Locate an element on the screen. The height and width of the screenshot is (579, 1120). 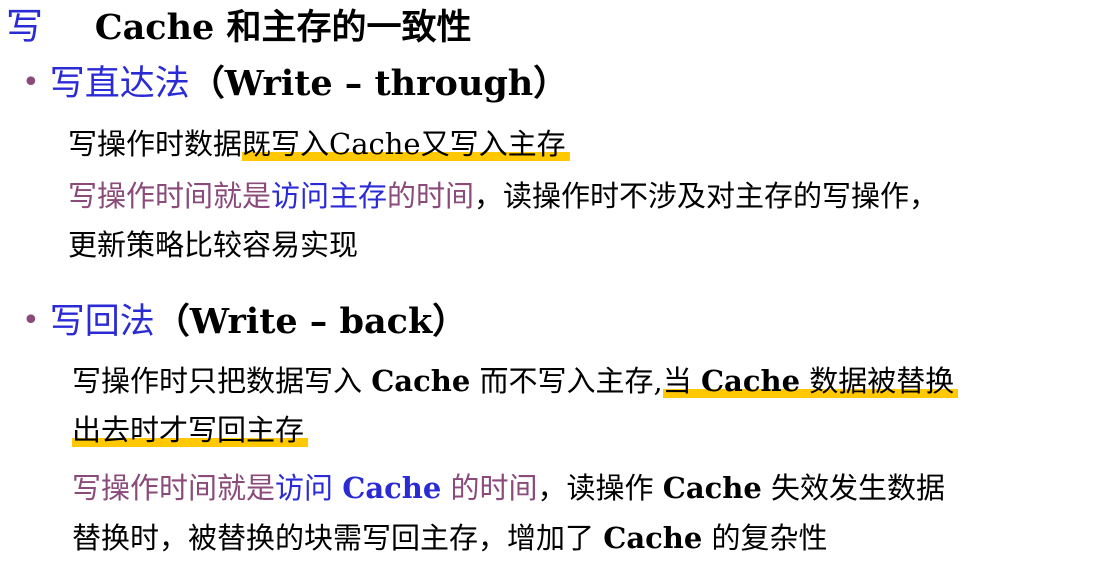
text-segment: 数据被替换 is located at coordinates (877, 381).